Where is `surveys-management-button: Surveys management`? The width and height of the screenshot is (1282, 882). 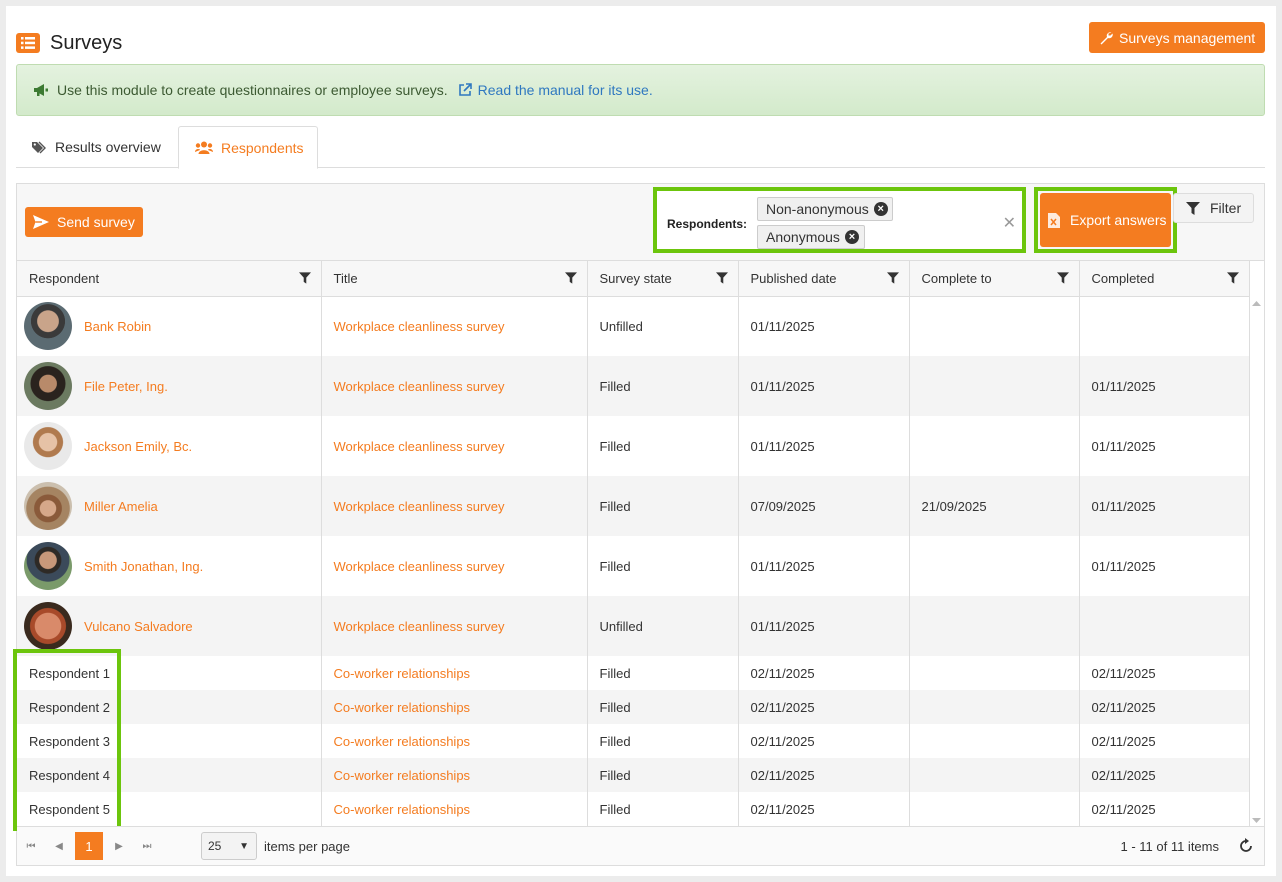
surveys-management-button: Surveys management is located at coordinates (1177, 37).